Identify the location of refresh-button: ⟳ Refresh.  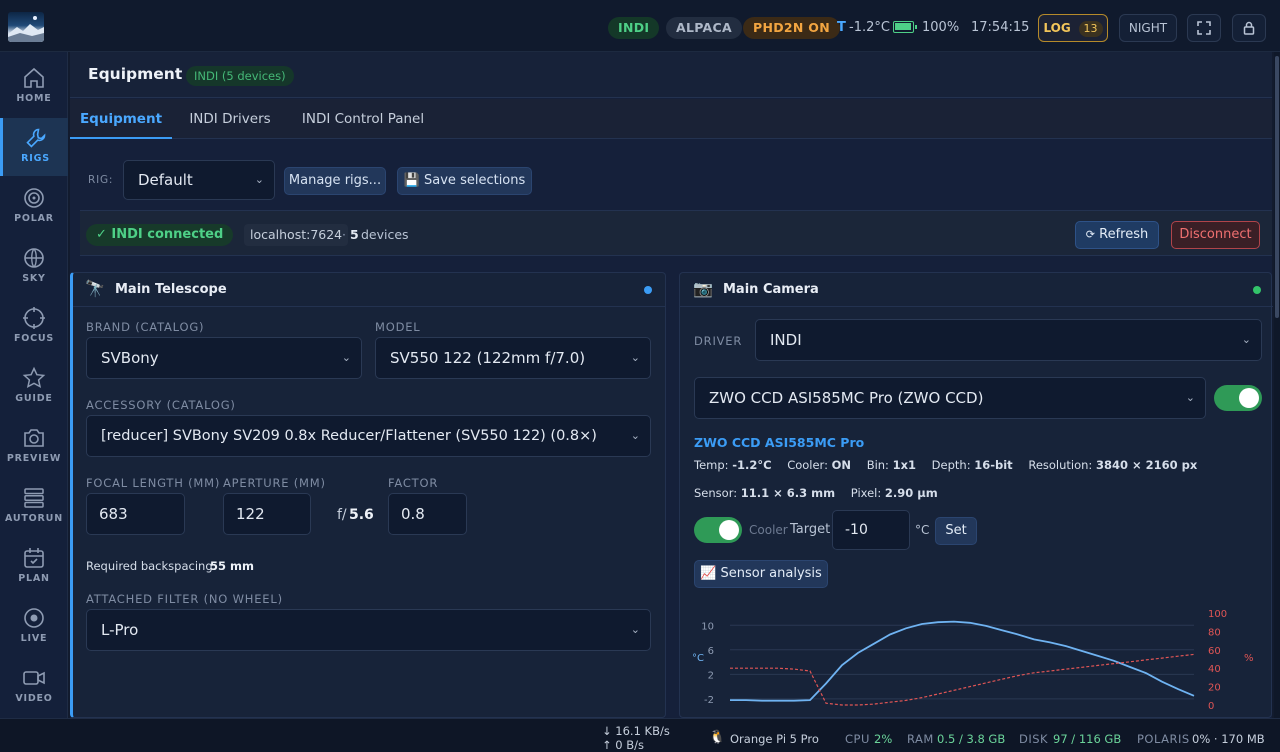
(1117, 235).